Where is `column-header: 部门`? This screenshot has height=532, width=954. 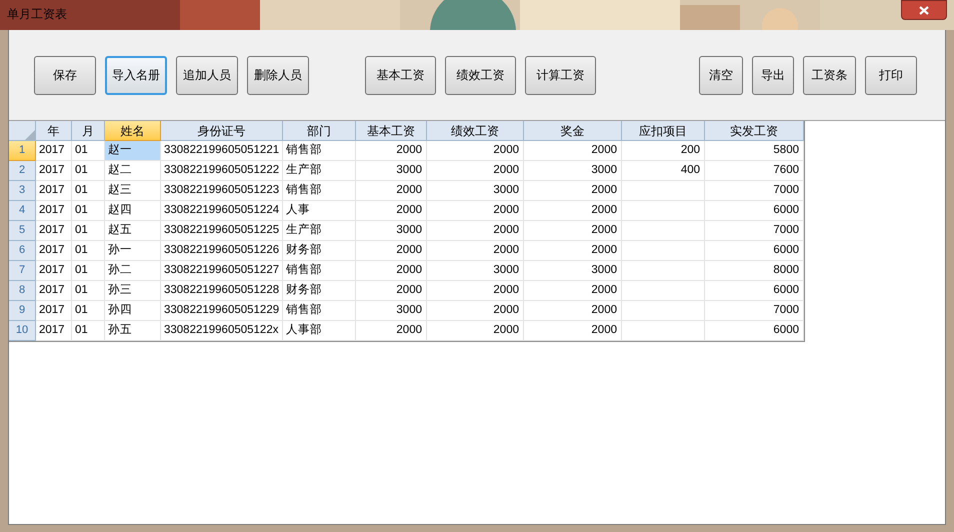
column-header: 部门 is located at coordinates (319, 131).